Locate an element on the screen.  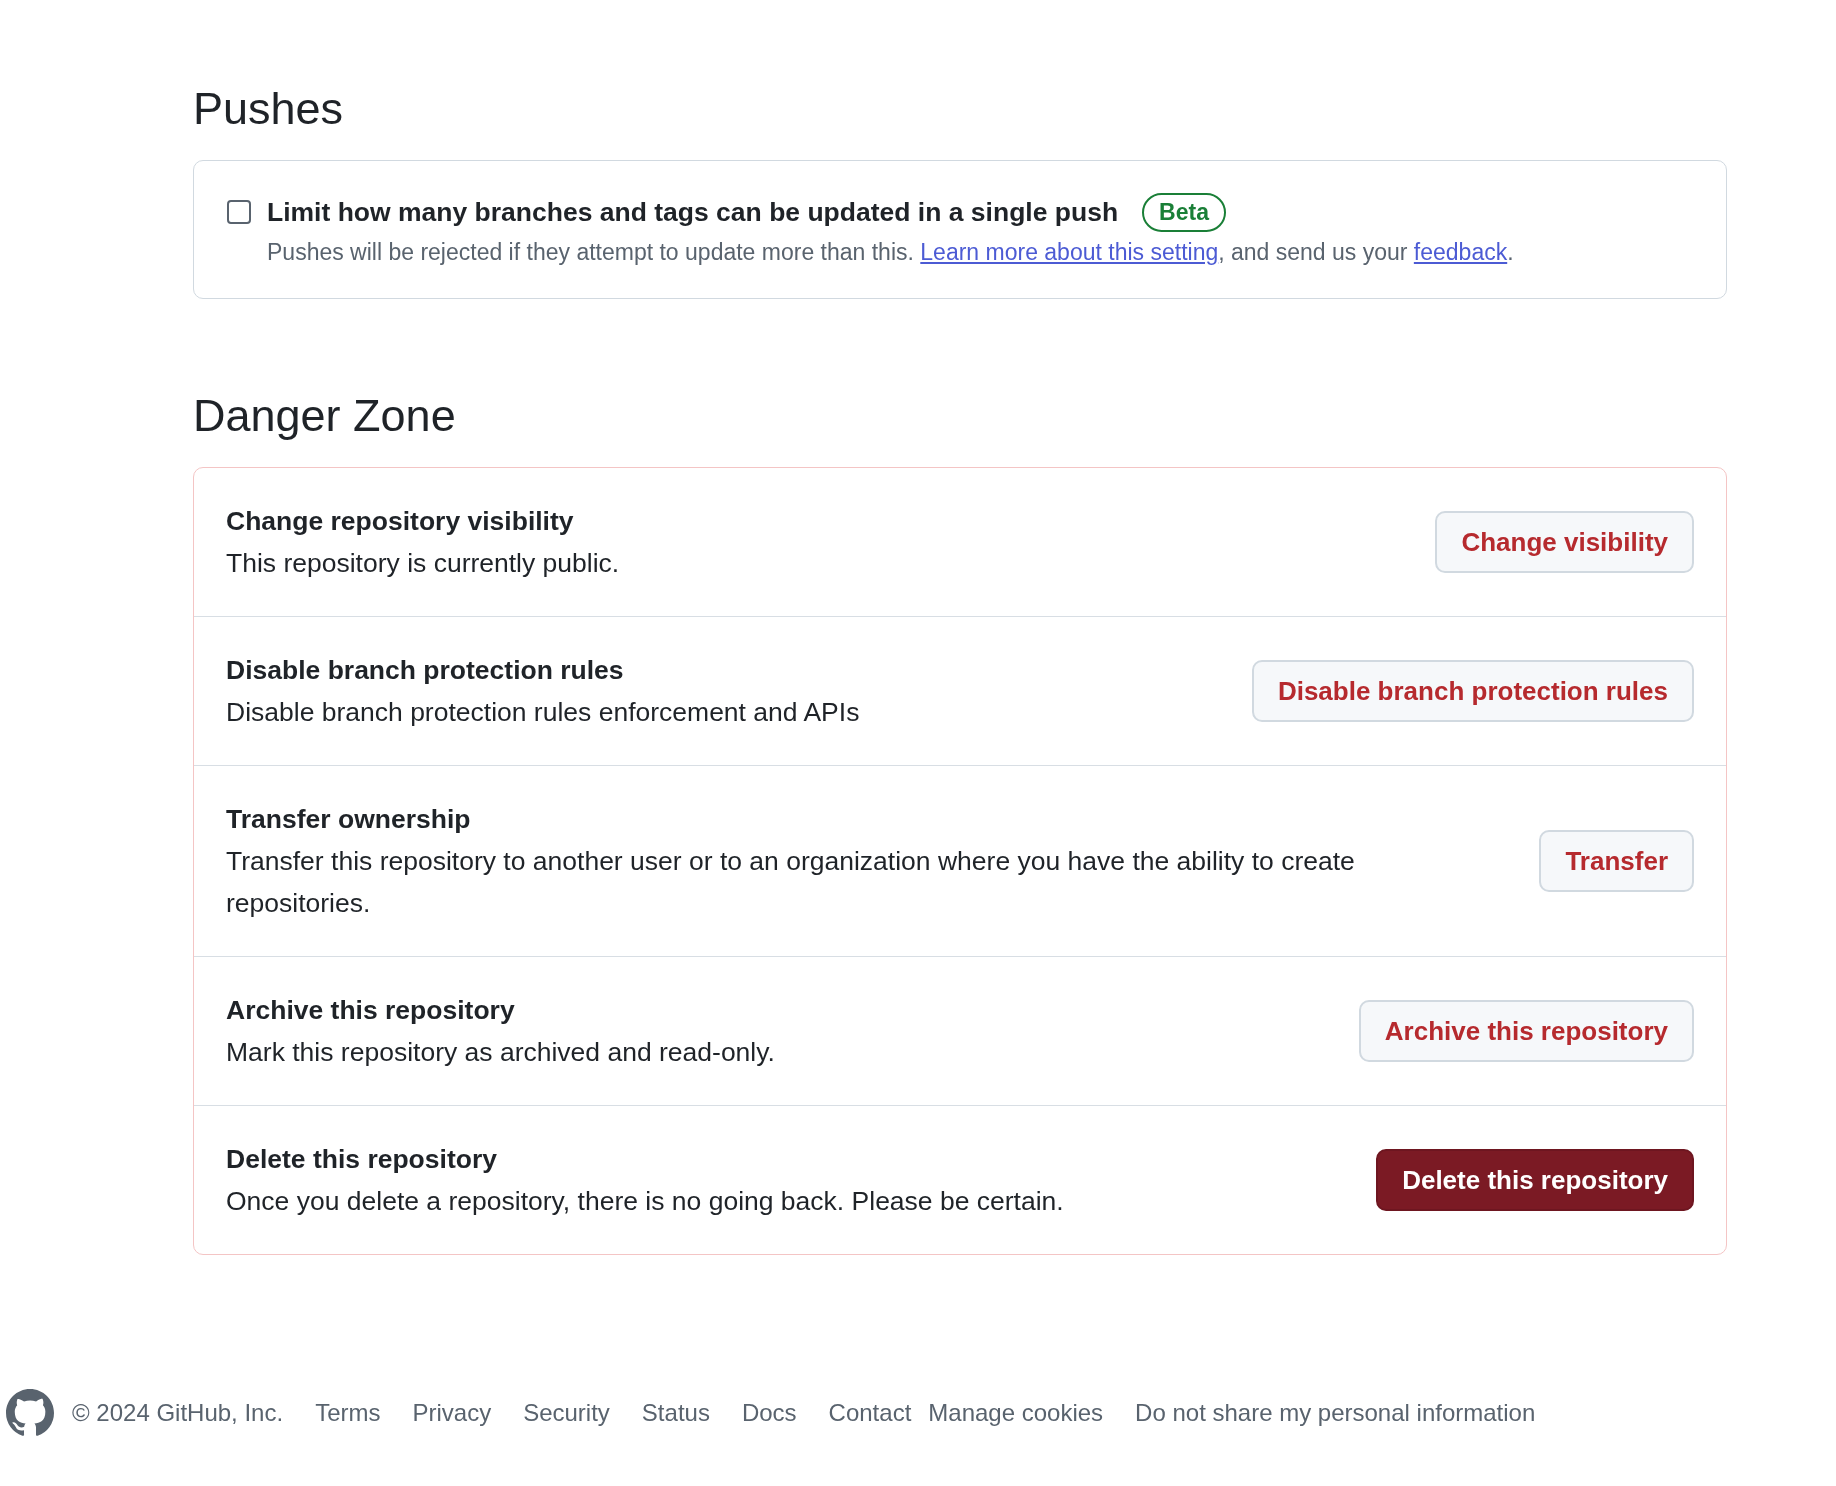
inline-link: feedback is located at coordinates (1460, 252).